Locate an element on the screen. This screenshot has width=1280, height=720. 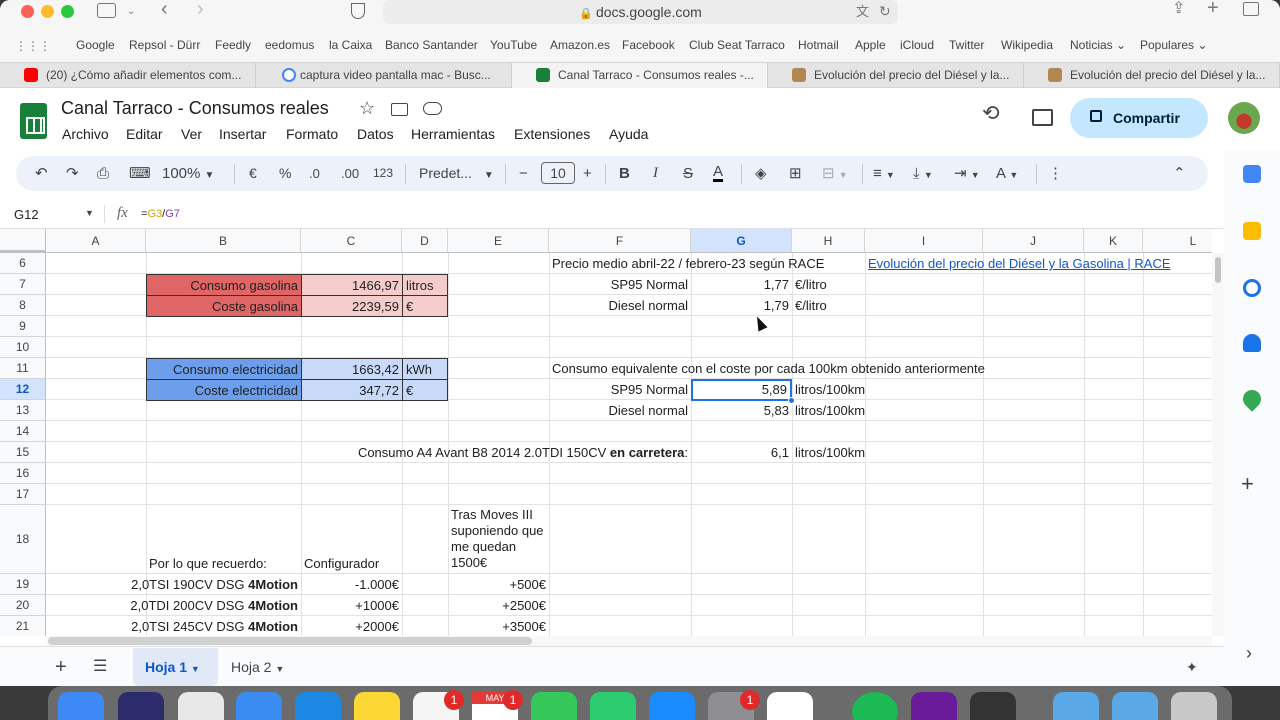
move-folder-icon is located at coordinates (399, 109).